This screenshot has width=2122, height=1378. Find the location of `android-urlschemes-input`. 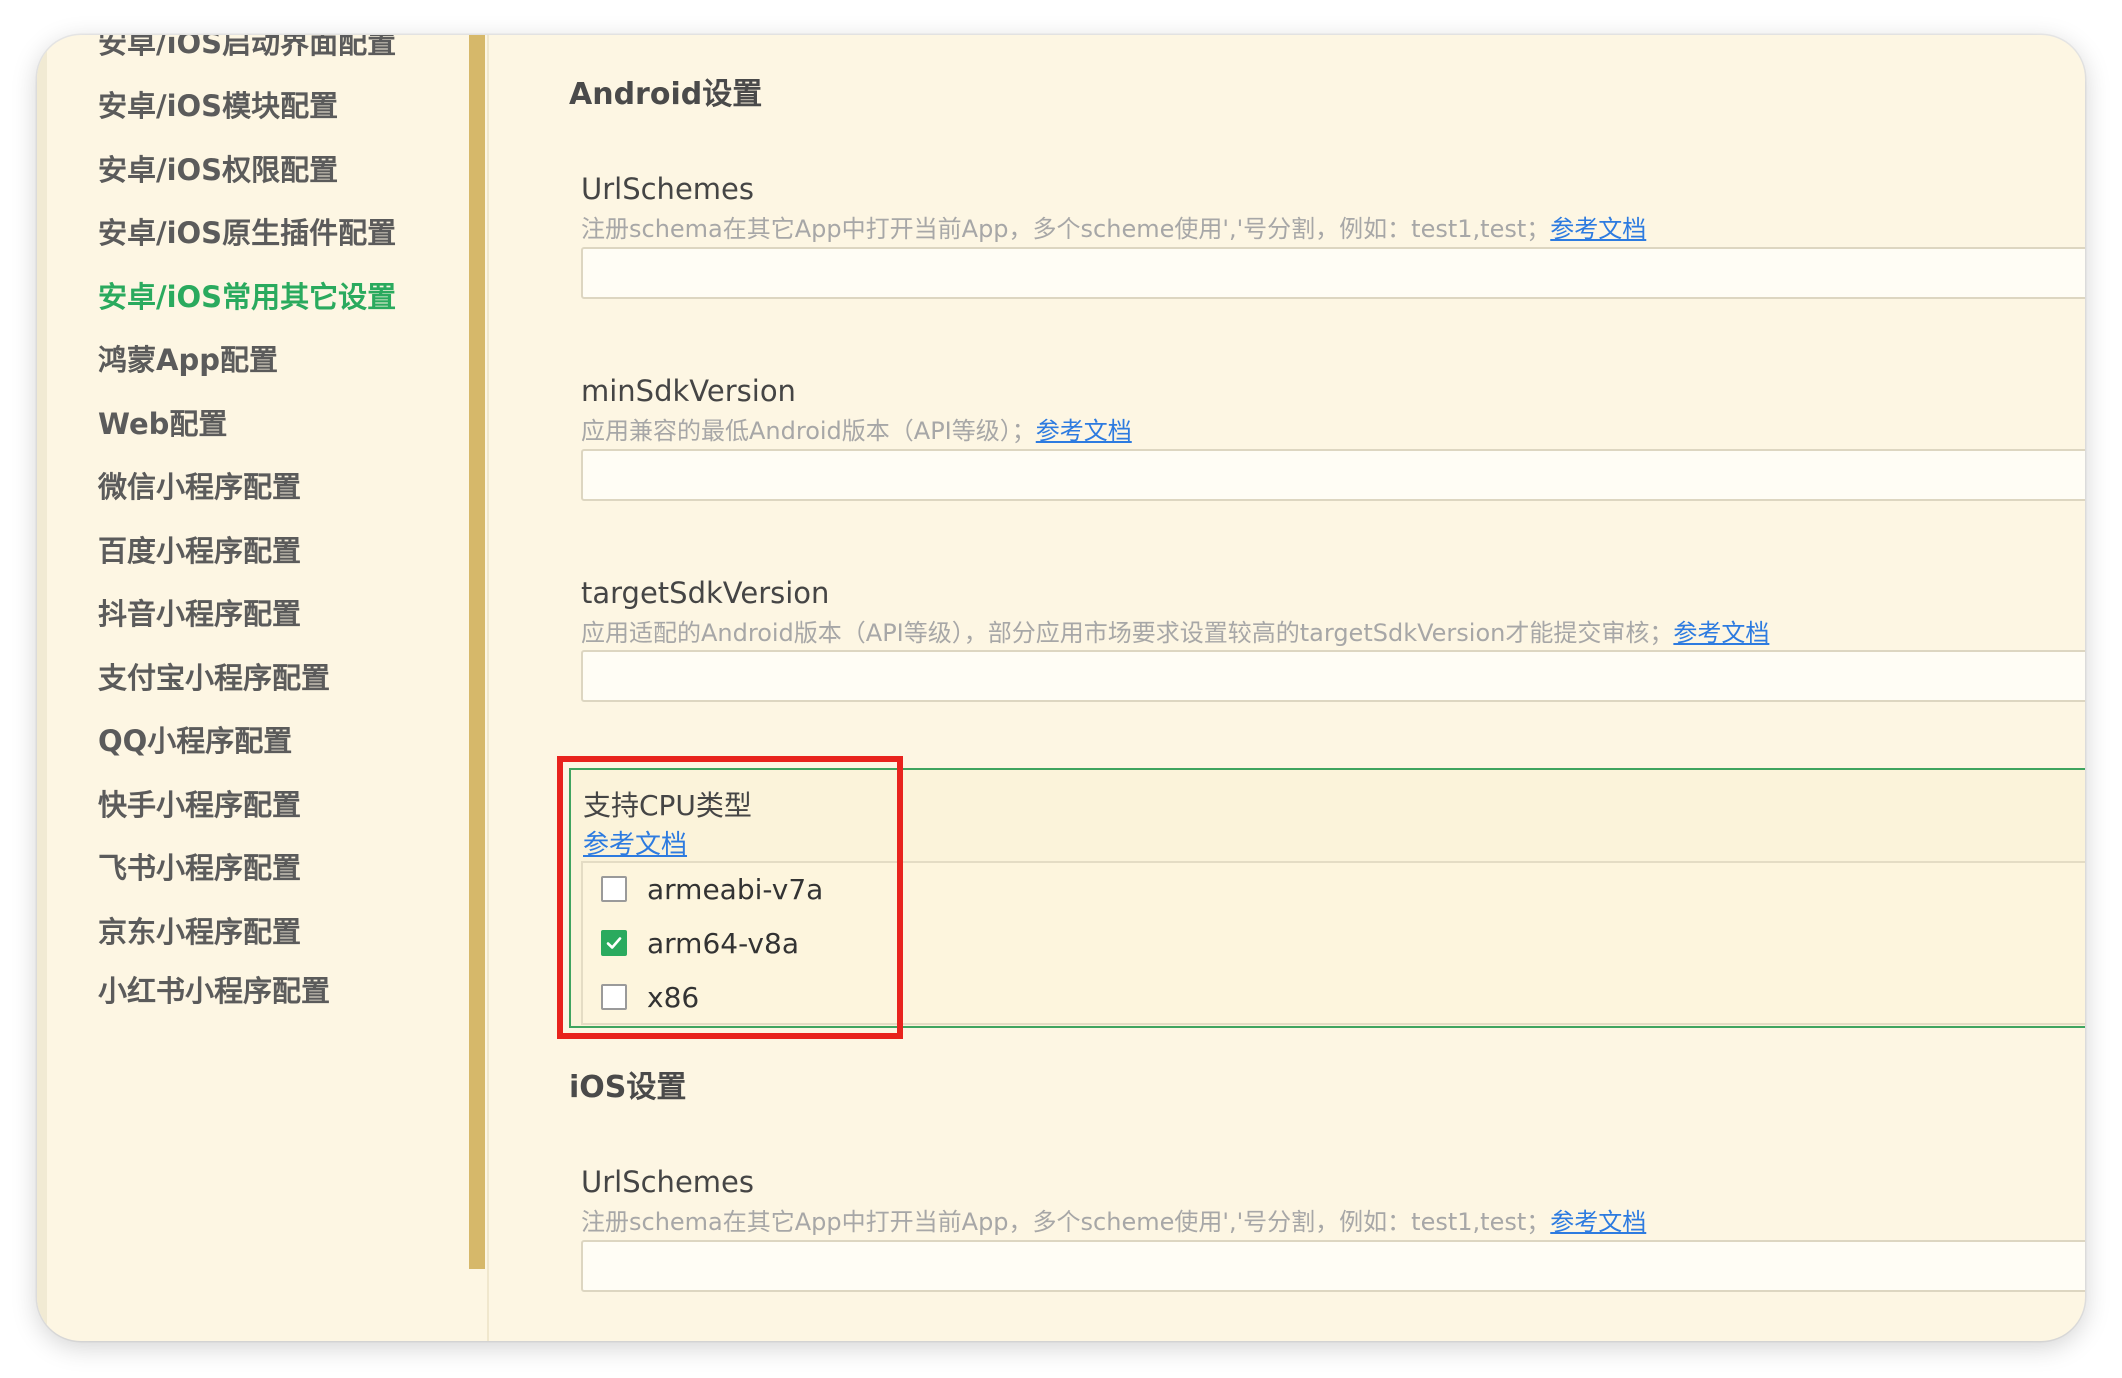

android-urlschemes-input is located at coordinates (1333, 273).